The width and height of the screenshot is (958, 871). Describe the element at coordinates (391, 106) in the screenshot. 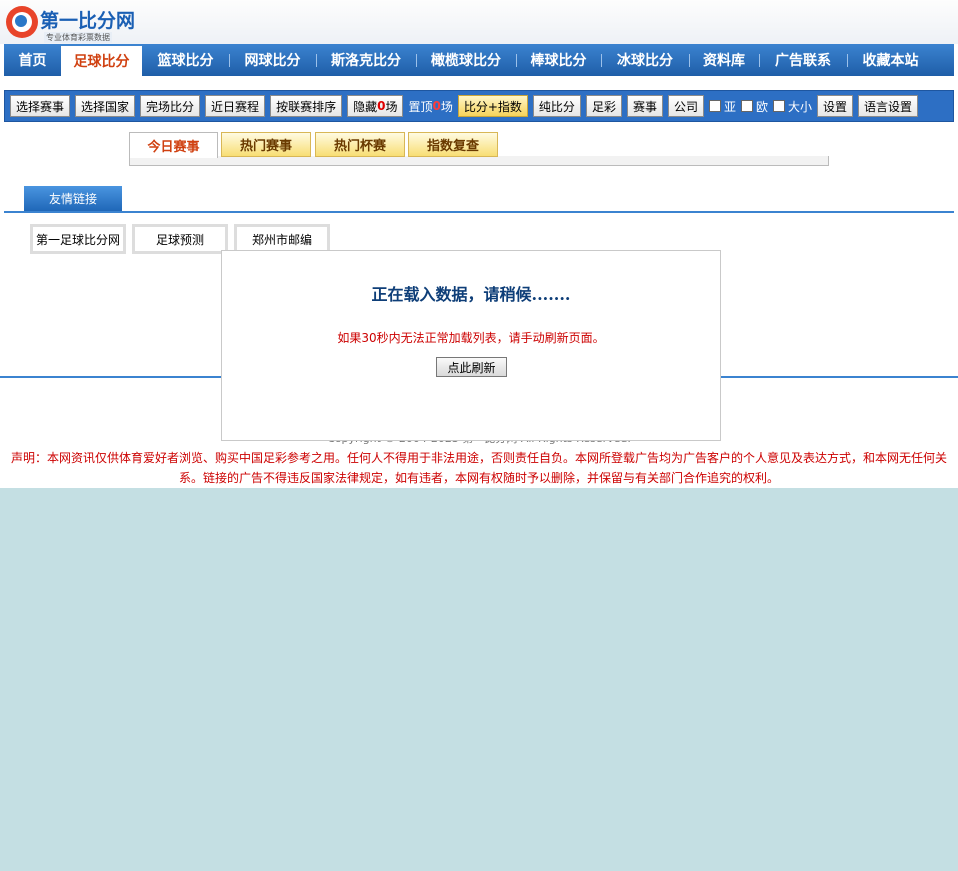

I see `hidden-suffix: 场` at that location.